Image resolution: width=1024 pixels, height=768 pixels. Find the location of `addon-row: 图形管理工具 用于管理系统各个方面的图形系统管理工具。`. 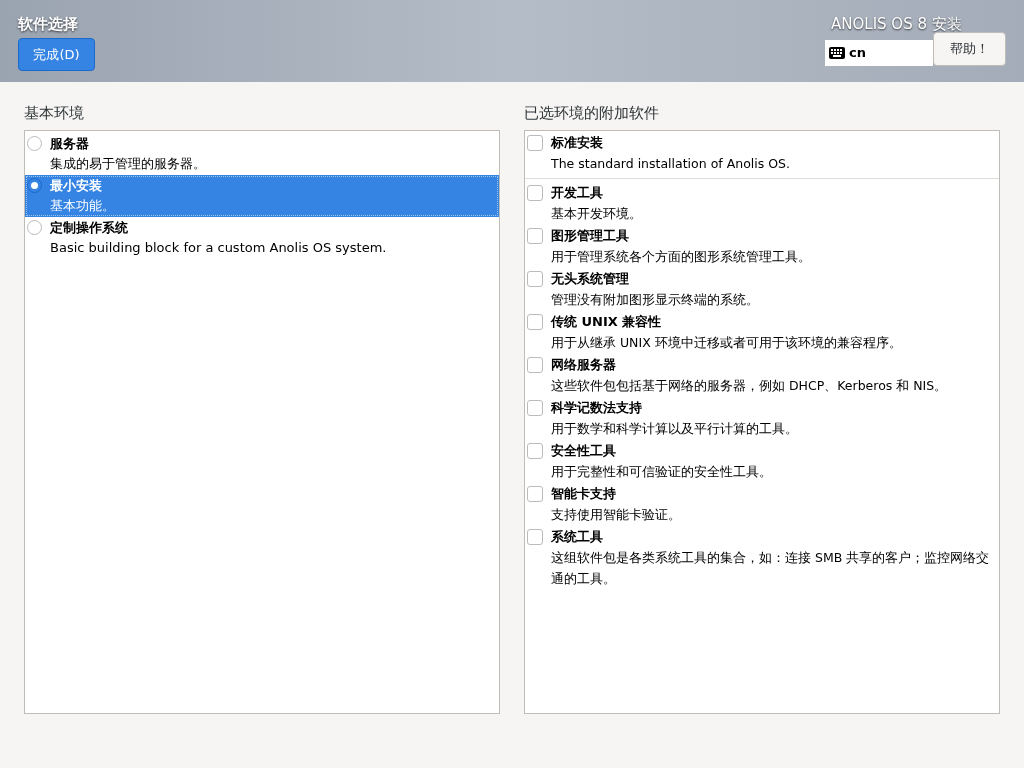

addon-row: 图形管理工具 用于管理系统各个方面的图形系统管理工具。 is located at coordinates (762, 247).